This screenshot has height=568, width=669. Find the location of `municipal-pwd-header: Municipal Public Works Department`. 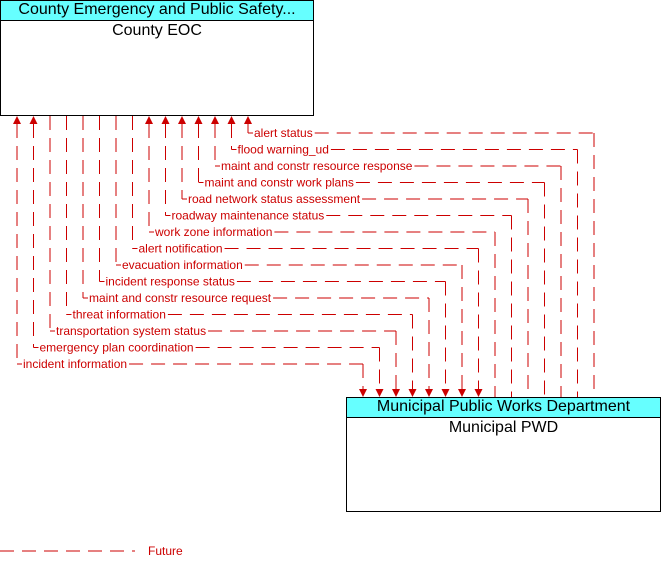

municipal-pwd-header: Municipal Public Works Department is located at coordinates (503, 408).